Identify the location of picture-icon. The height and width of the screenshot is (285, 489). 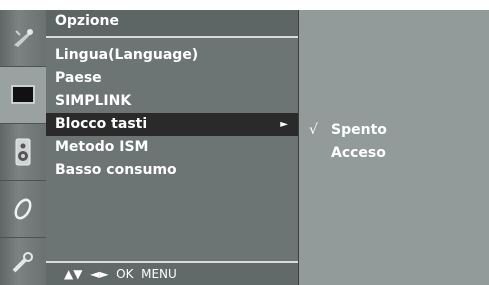
(23, 38).